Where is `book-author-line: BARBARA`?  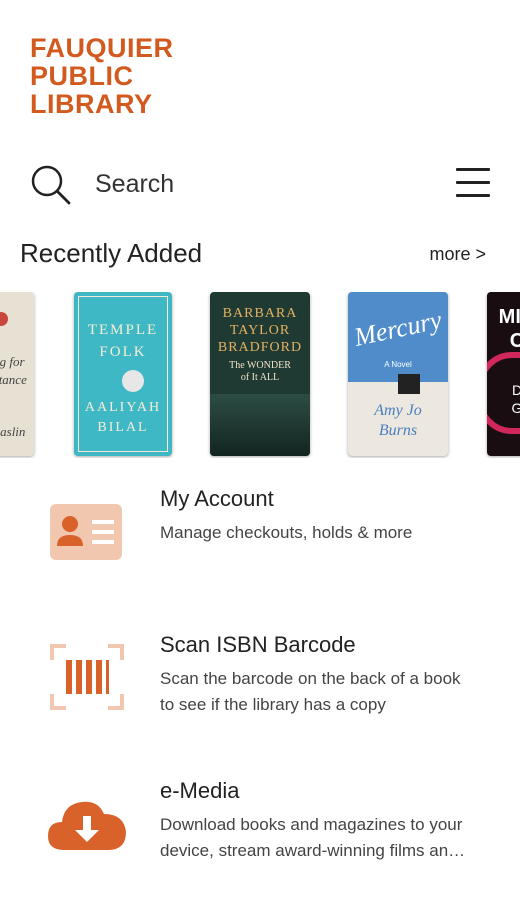
book-author-line: BARBARA is located at coordinates (260, 313).